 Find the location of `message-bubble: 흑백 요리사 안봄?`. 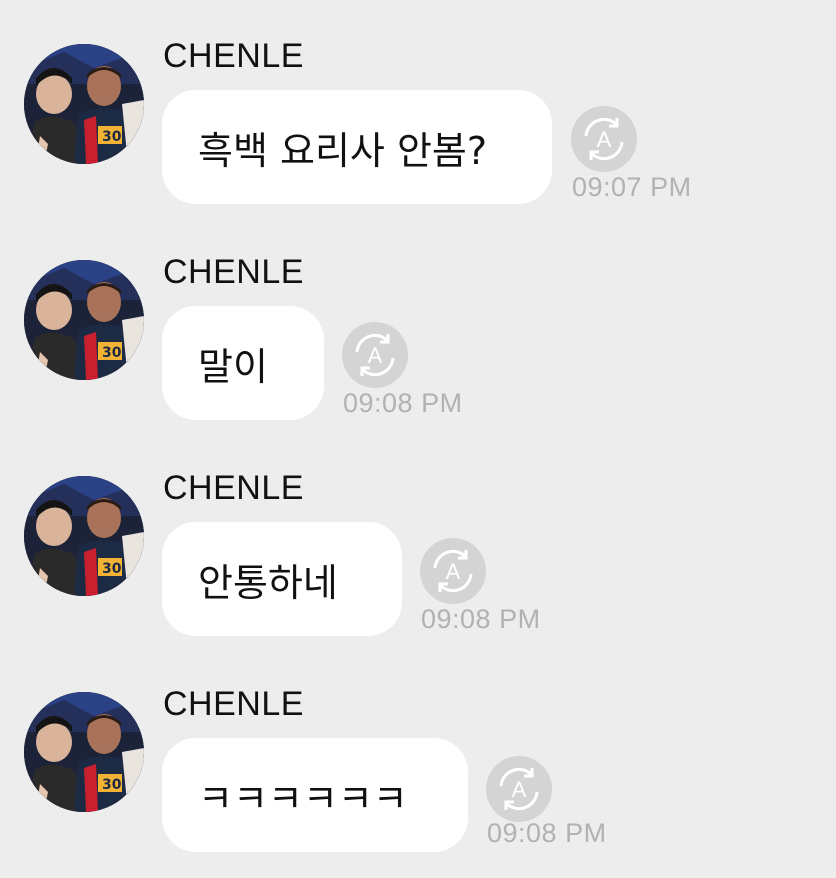

message-bubble: 흑백 요리사 안봄? is located at coordinates (357, 147).